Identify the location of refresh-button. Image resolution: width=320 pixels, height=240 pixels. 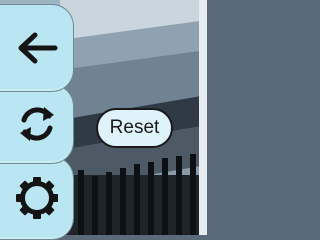
(37, 124).